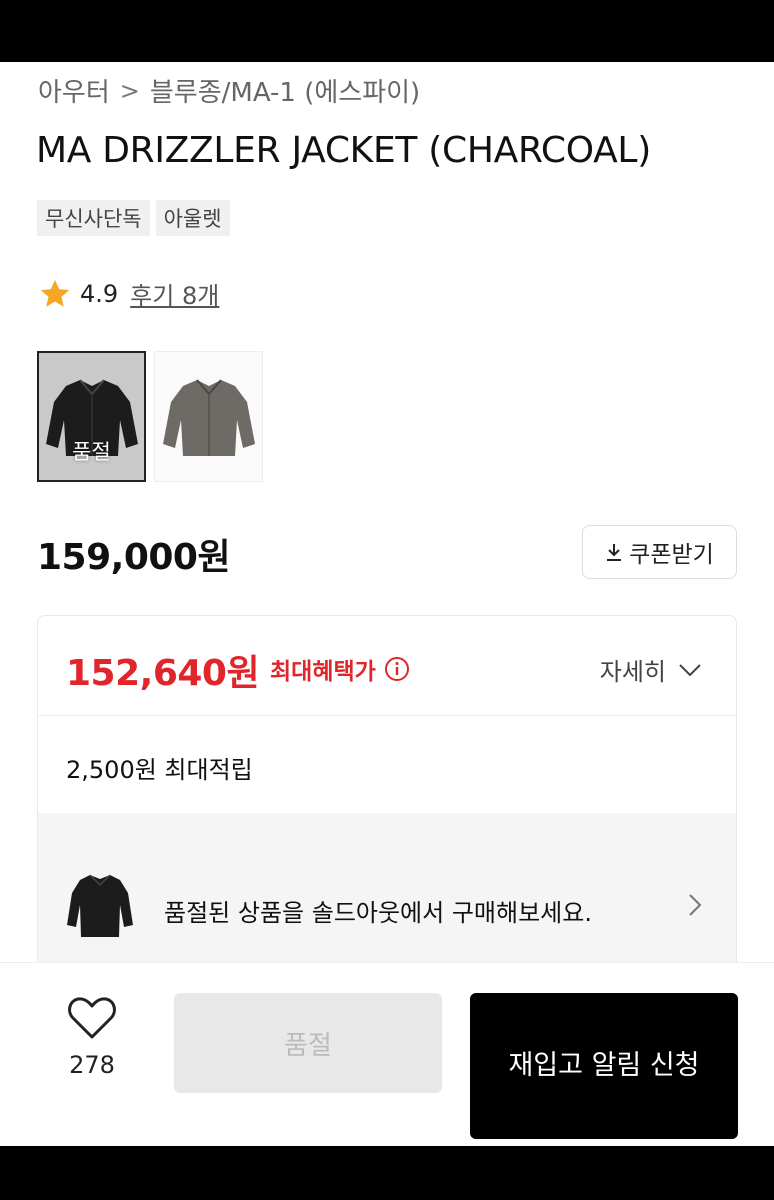 The height and width of the screenshot is (1200, 774). I want to click on coupon-button: 쿠폰받기, so click(659, 552).